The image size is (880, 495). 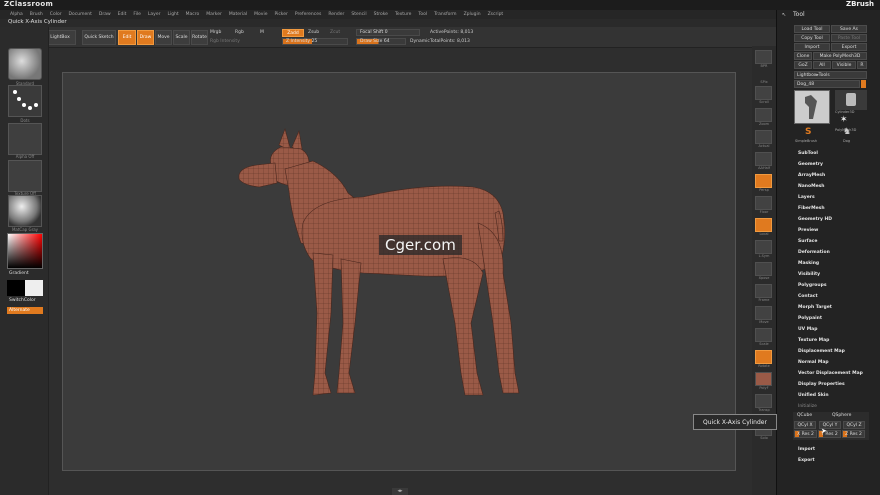 What do you see at coordinates (238, 14) in the screenshot?
I see `menu-item: Material` at bounding box center [238, 14].